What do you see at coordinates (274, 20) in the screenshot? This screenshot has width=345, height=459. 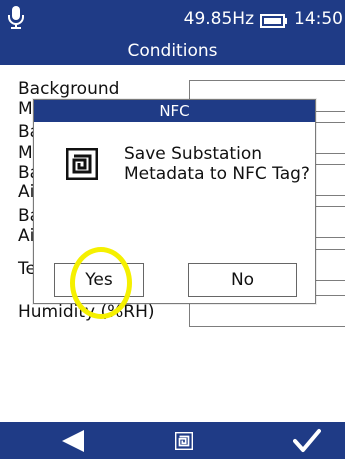 I see `battery-icon` at bounding box center [274, 20].